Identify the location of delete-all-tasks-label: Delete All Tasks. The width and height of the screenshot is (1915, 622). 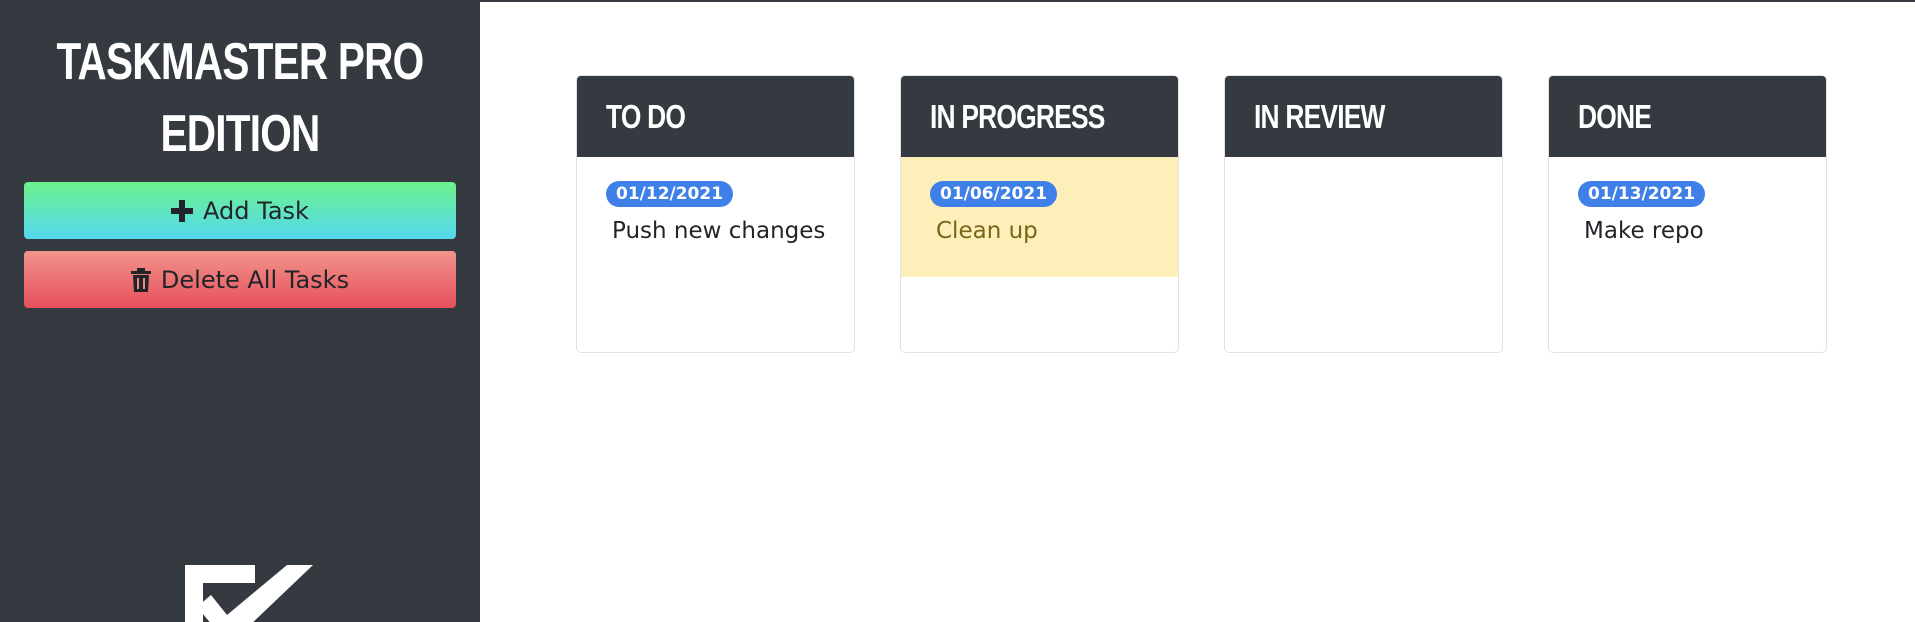
(255, 279).